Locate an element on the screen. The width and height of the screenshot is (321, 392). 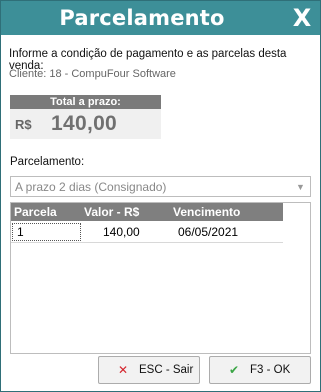
title-bar: Parcelamento X is located at coordinates (160, 18).